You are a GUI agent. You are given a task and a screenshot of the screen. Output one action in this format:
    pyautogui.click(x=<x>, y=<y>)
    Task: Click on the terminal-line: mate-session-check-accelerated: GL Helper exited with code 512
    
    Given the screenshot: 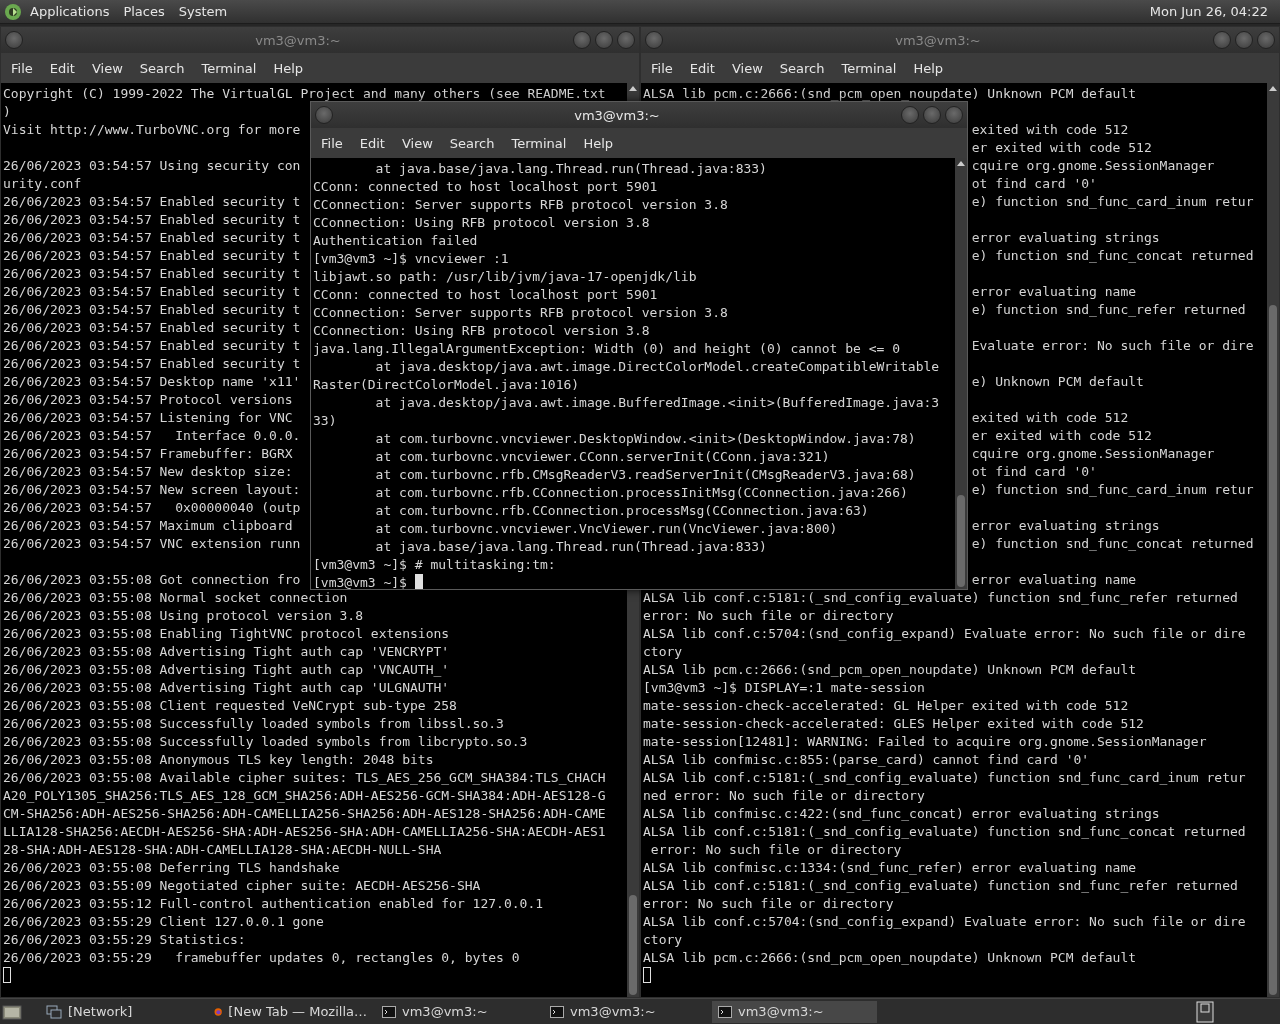 What is the action you would take?
    pyautogui.click(x=886, y=705)
    